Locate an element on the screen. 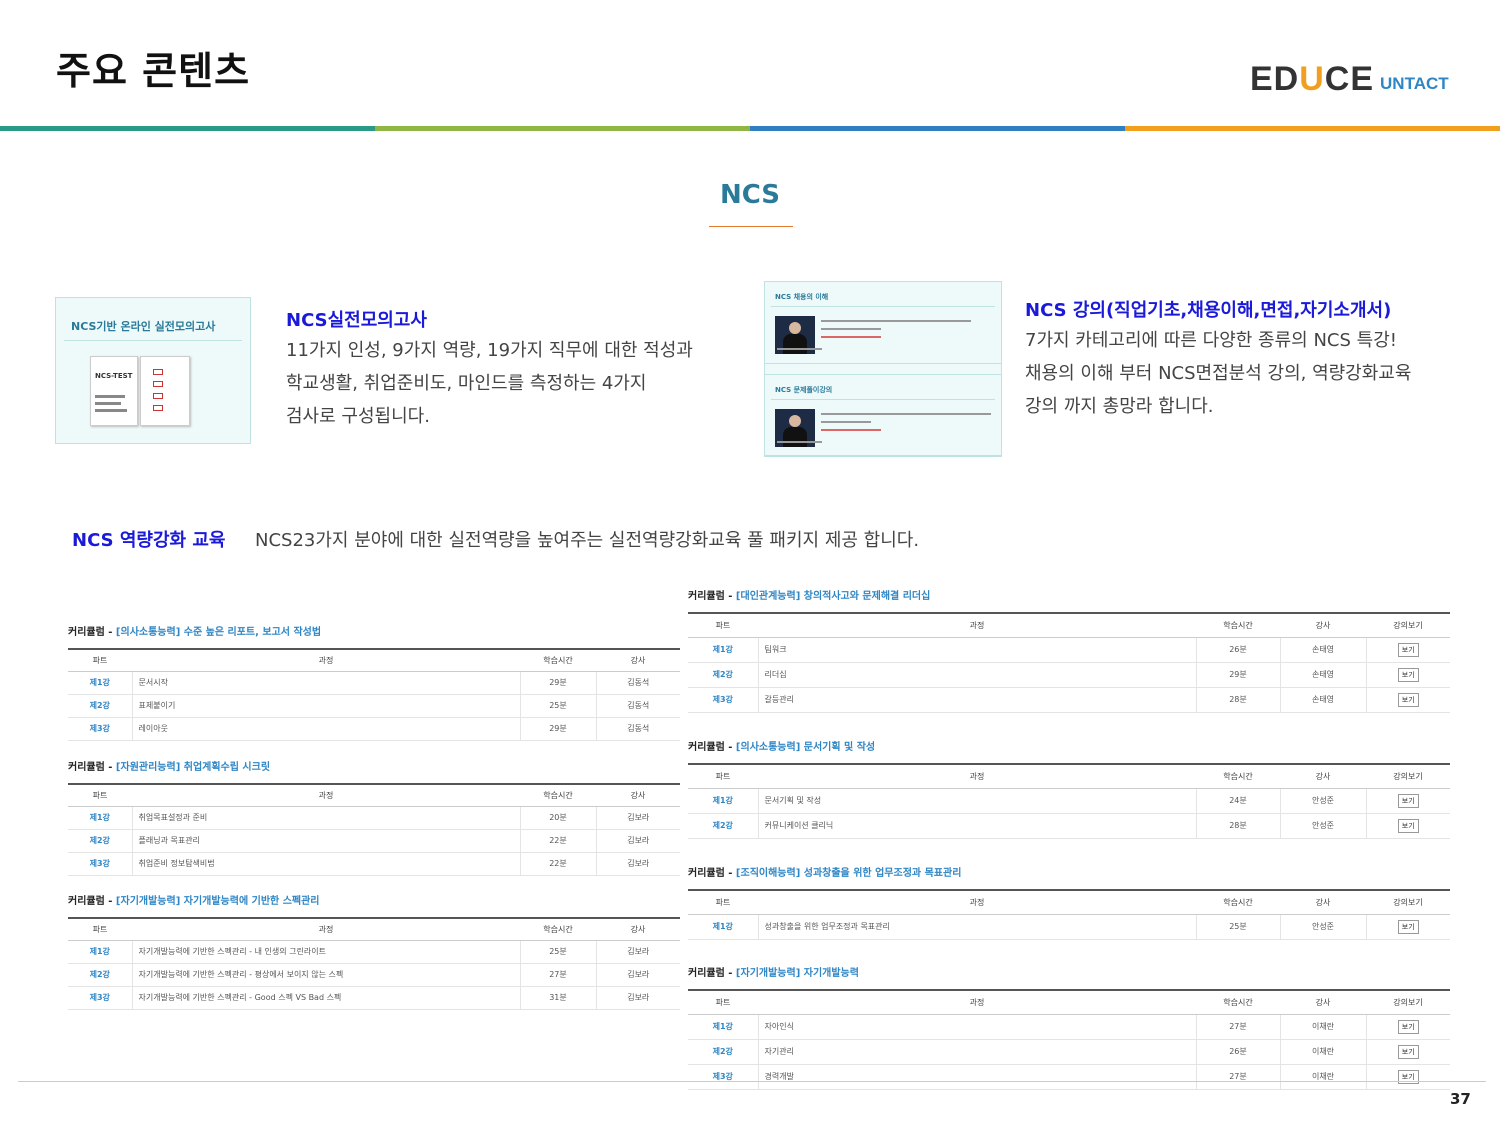  column-header: 강의보기 is located at coordinates (1408, 625).